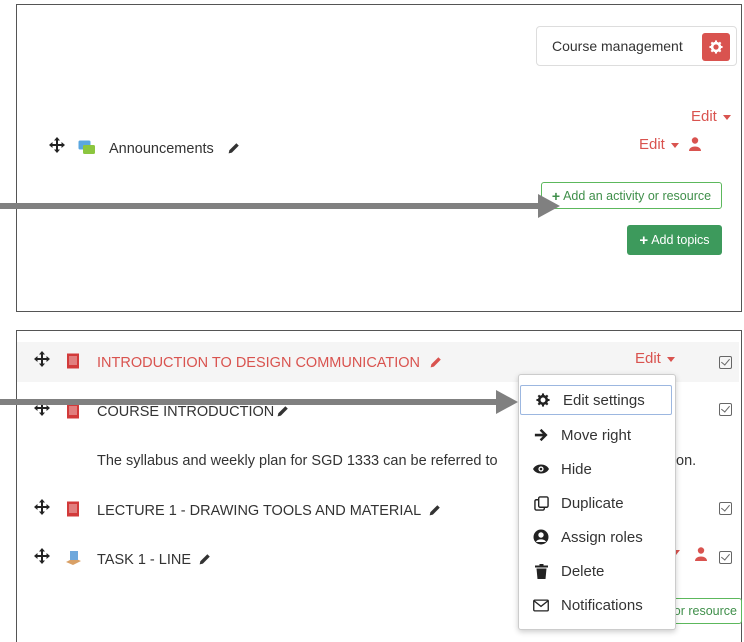  Describe the element at coordinates (541, 537) in the screenshot. I see `user-circle-icon` at that location.